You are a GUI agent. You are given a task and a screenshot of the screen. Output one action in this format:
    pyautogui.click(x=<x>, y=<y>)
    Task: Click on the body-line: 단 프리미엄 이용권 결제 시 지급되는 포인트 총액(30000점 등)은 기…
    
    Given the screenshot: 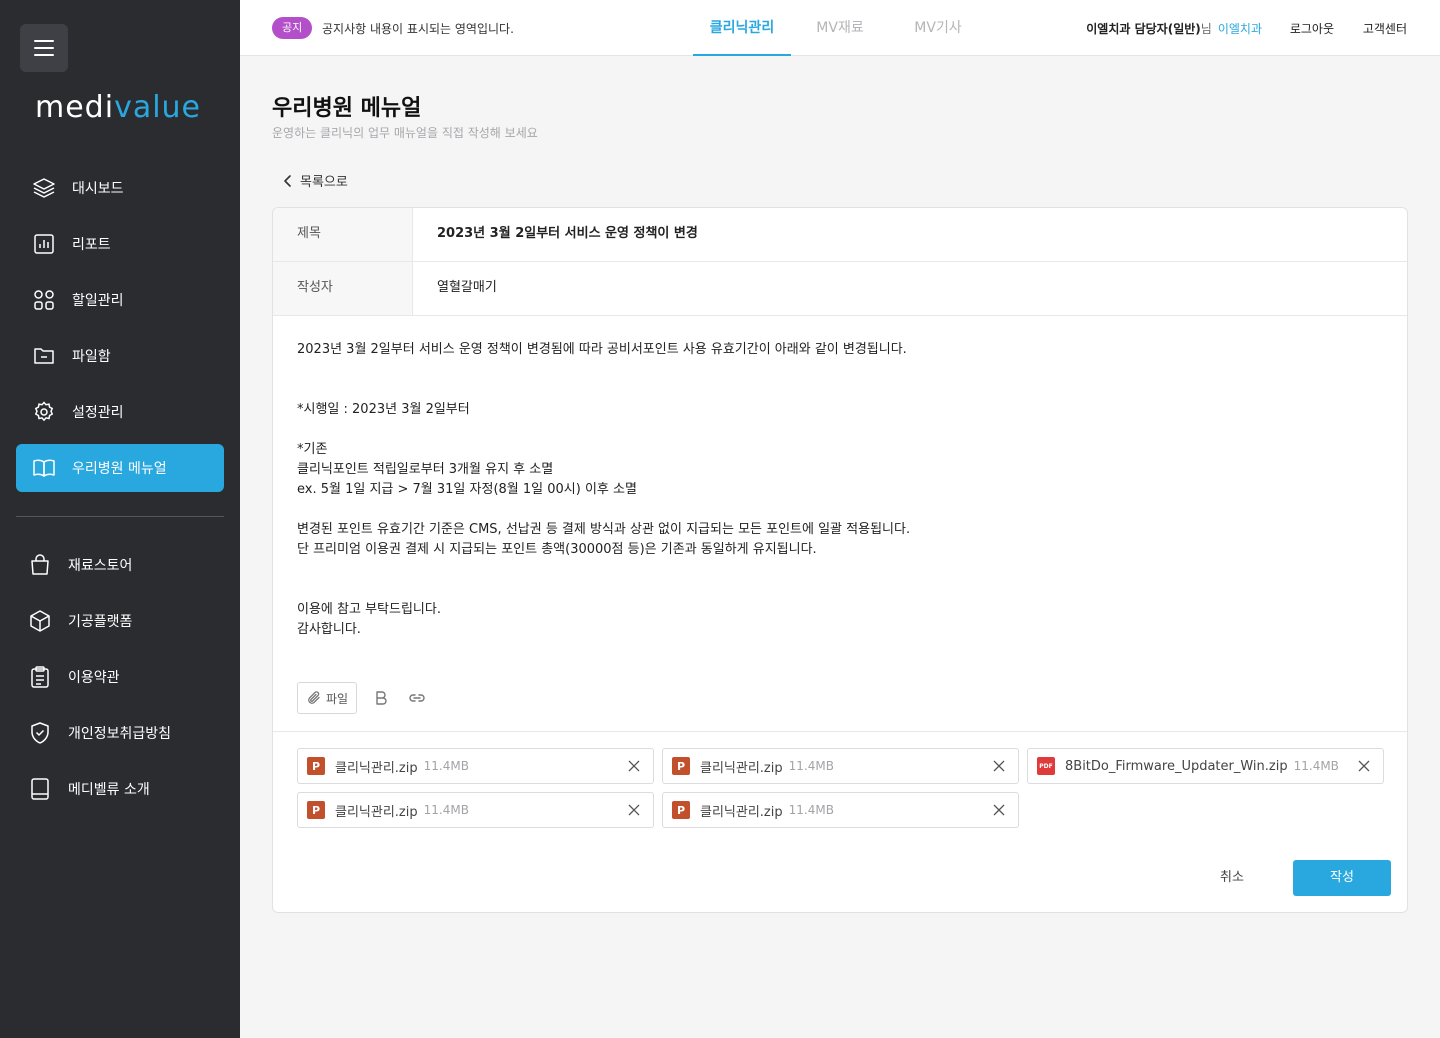 What is the action you would take?
    pyautogui.click(x=557, y=549)
    